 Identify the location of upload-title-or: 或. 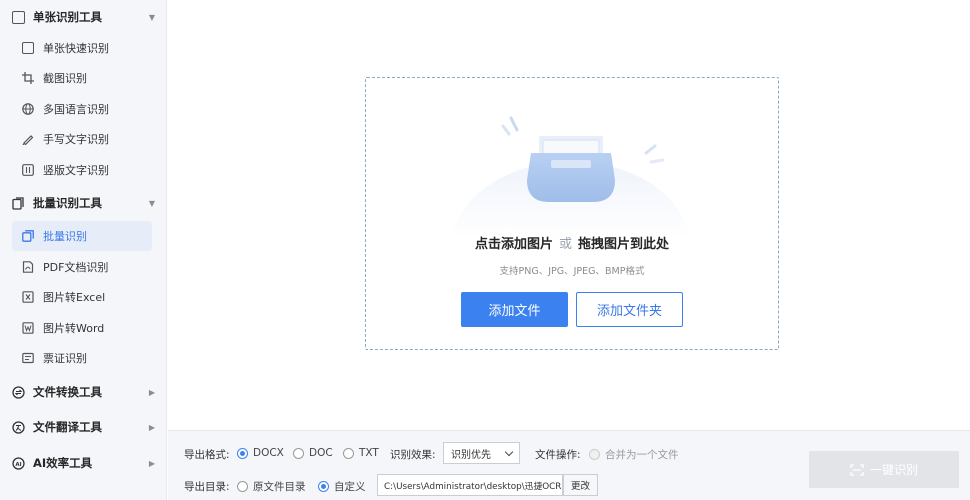
(565, 244).